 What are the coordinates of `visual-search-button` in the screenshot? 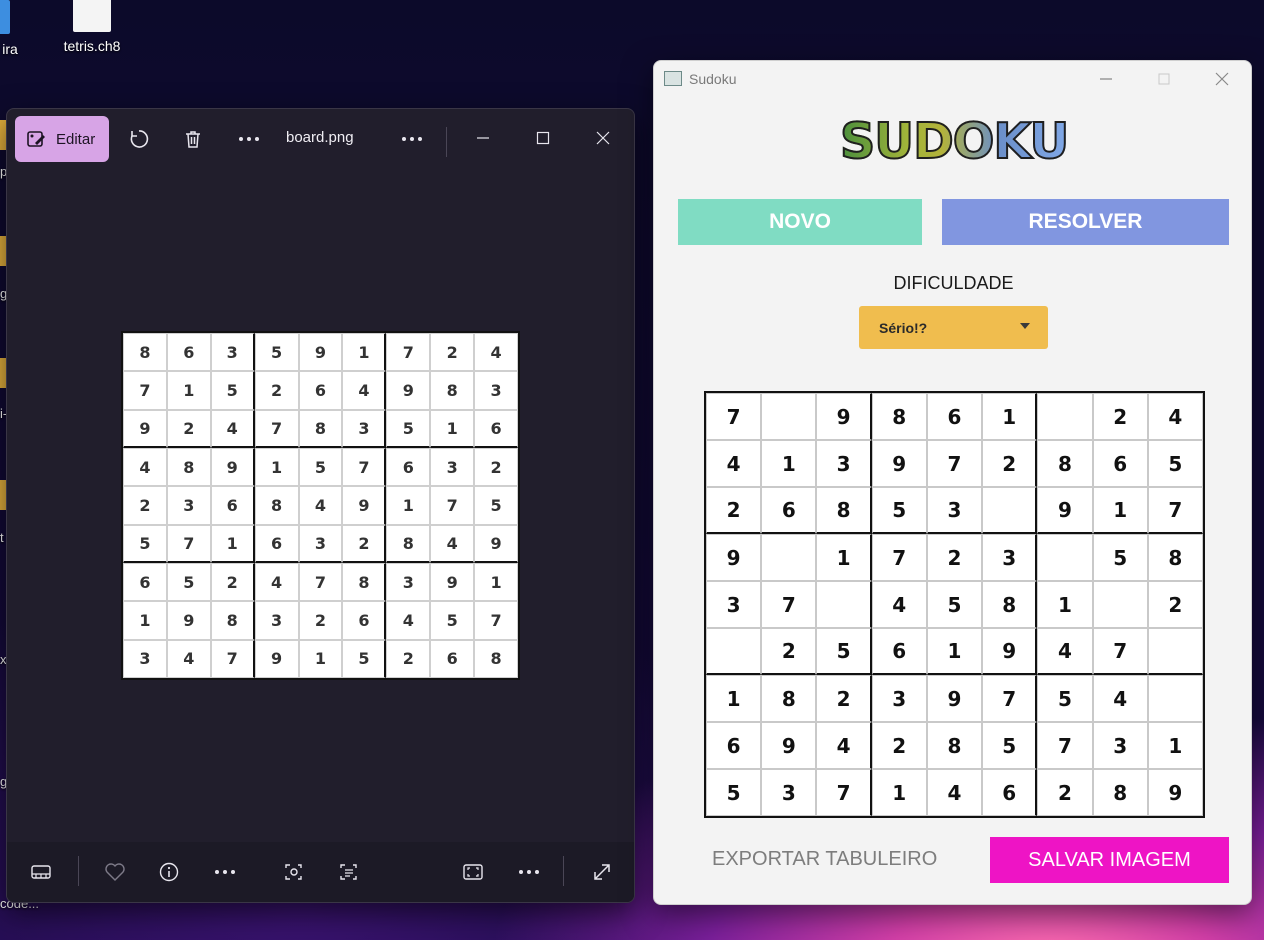 It's located at (294, 872).